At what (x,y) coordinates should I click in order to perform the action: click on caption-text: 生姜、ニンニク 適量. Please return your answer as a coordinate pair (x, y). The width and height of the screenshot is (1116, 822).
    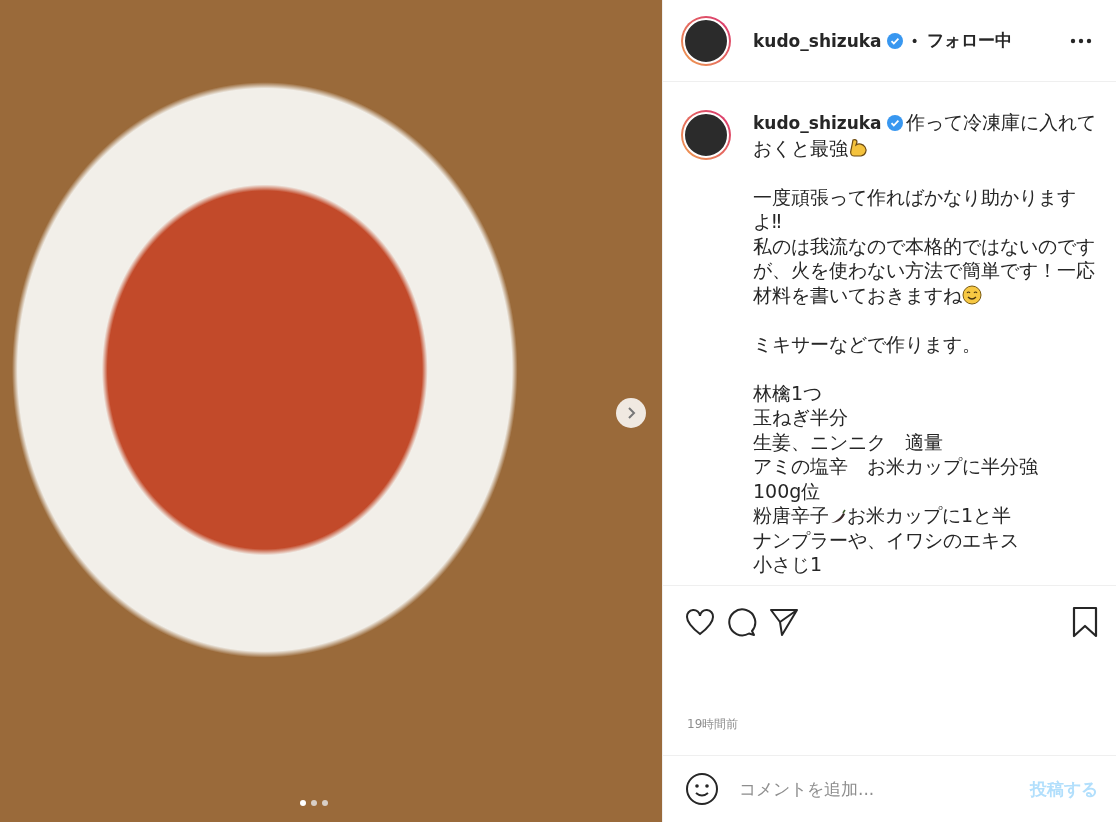
    Looking at the image, I should click on (848, 441).